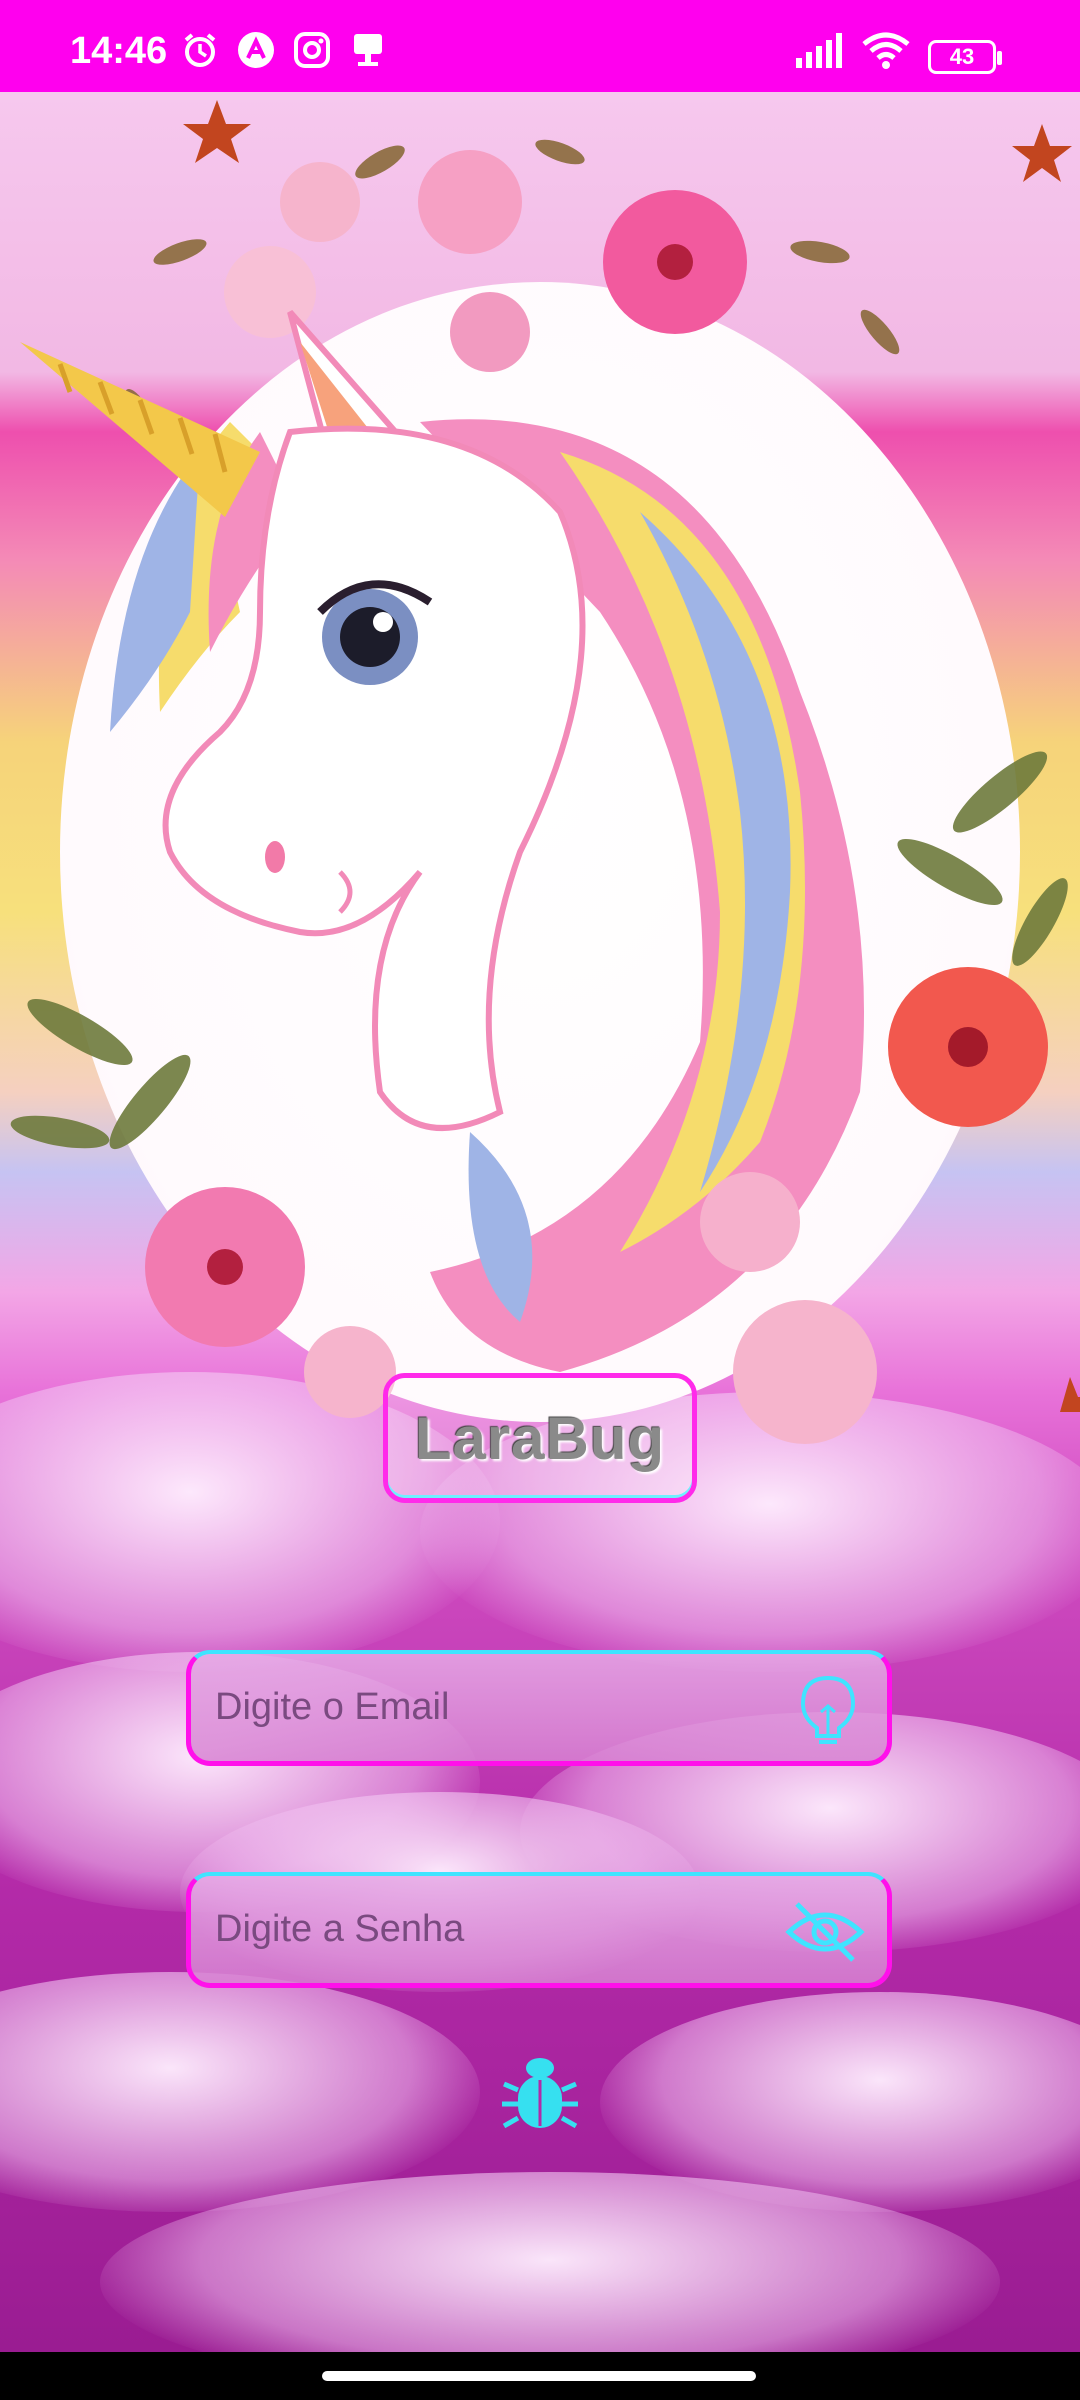  I want to click on wifi-icon, so click(886, 50).